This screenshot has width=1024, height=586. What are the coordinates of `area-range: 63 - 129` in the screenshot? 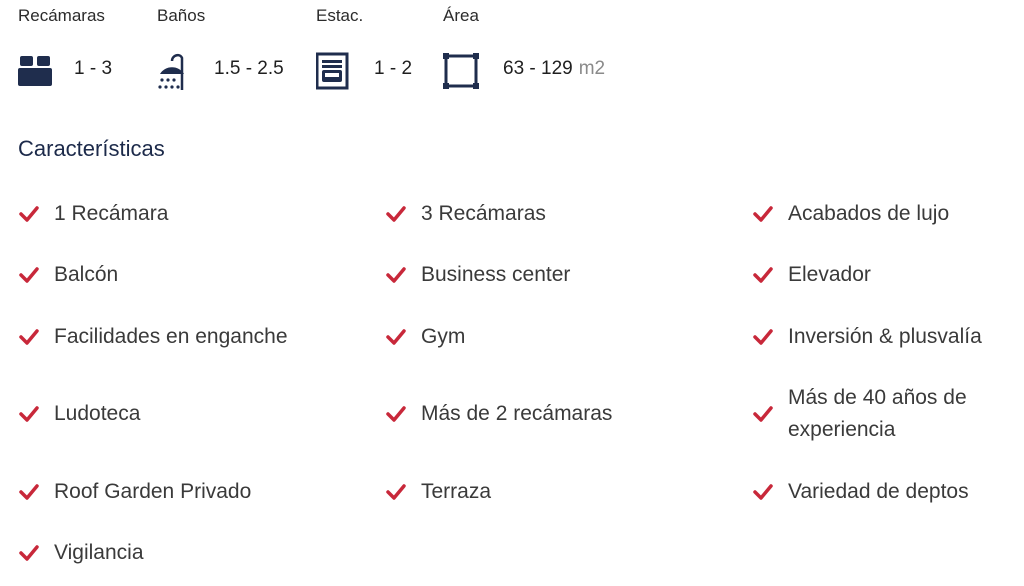 It's located at (538, 68).